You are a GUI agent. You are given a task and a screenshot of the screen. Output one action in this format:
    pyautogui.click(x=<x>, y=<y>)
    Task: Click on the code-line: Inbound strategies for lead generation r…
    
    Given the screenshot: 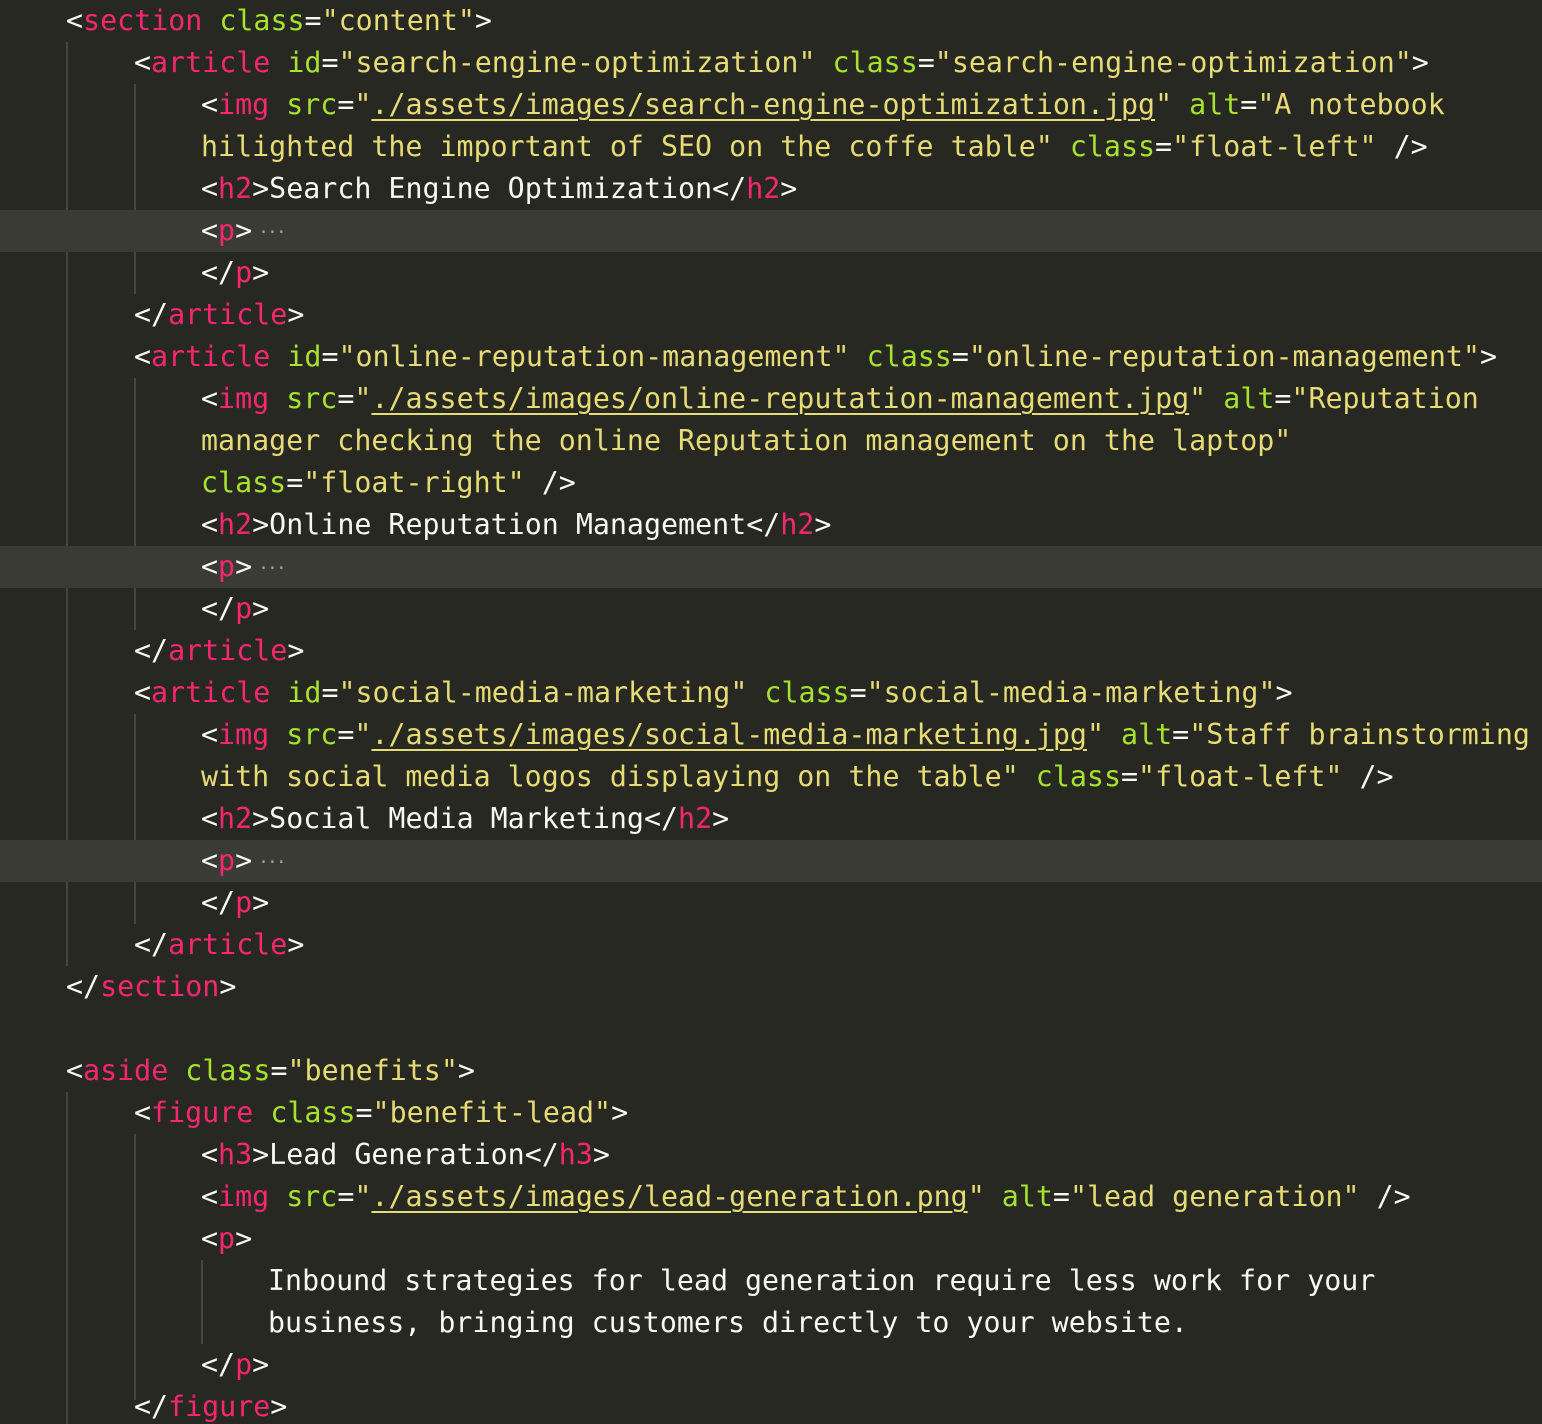 What is the action you would take?
    pyautogui.click(x=771, y=1281)
    